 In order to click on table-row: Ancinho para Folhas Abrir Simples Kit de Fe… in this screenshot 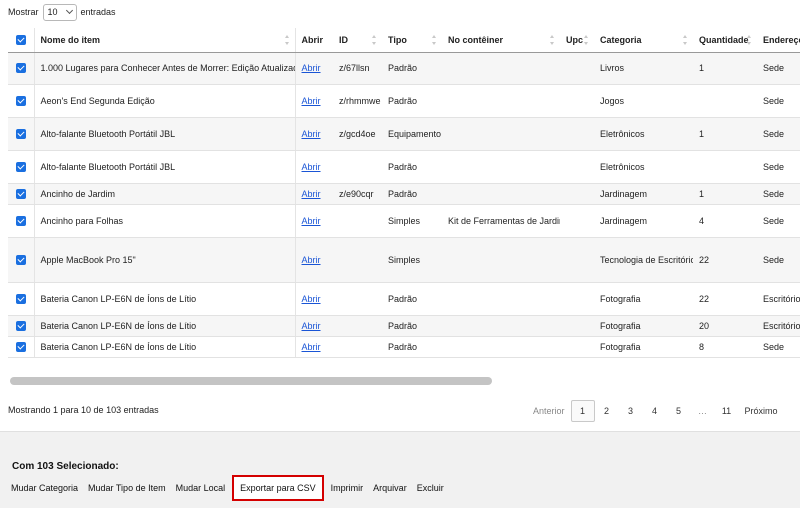, I will do `click(404, 221)`.